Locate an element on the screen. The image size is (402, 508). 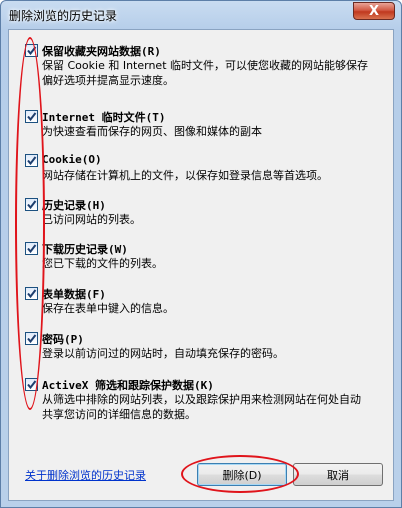
checkbox-passwords is located at coordinates (31, 338).